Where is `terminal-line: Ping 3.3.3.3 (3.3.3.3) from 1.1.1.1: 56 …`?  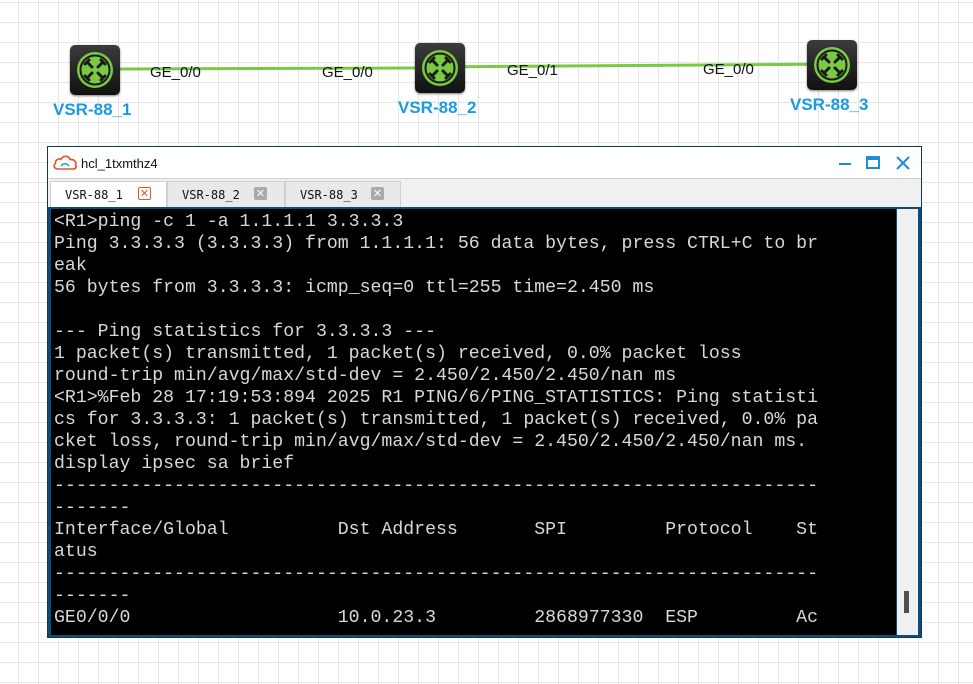
terminal-line: Ping 3.3.3.3 (3.3.3.3) from 1.1.1.1: 56 … is located at coordinates (436, 244).